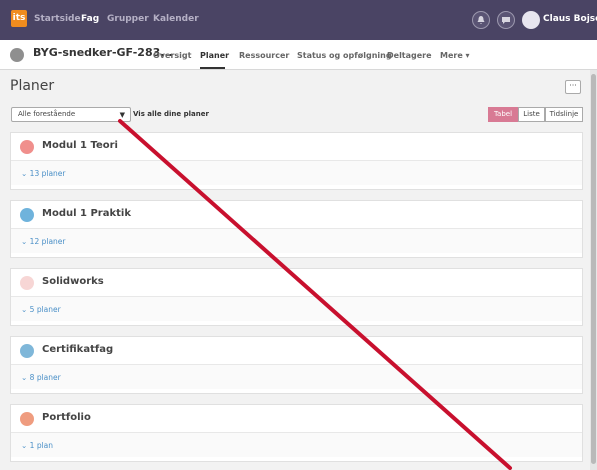  What do you see at coordinates (506, 20) in the screenshot?
I see `messages-chat-icon` at bounding box center [506, 20].